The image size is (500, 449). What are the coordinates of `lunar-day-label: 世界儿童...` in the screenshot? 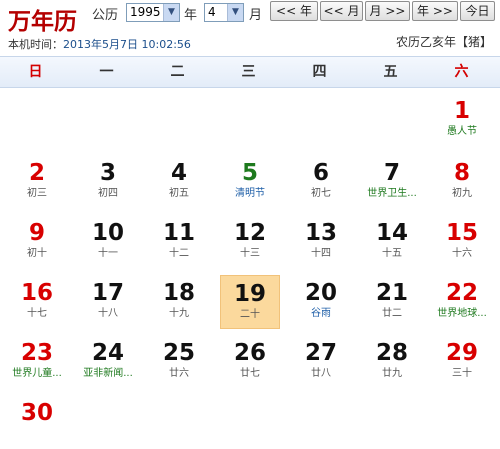 It's located at (37, 373).